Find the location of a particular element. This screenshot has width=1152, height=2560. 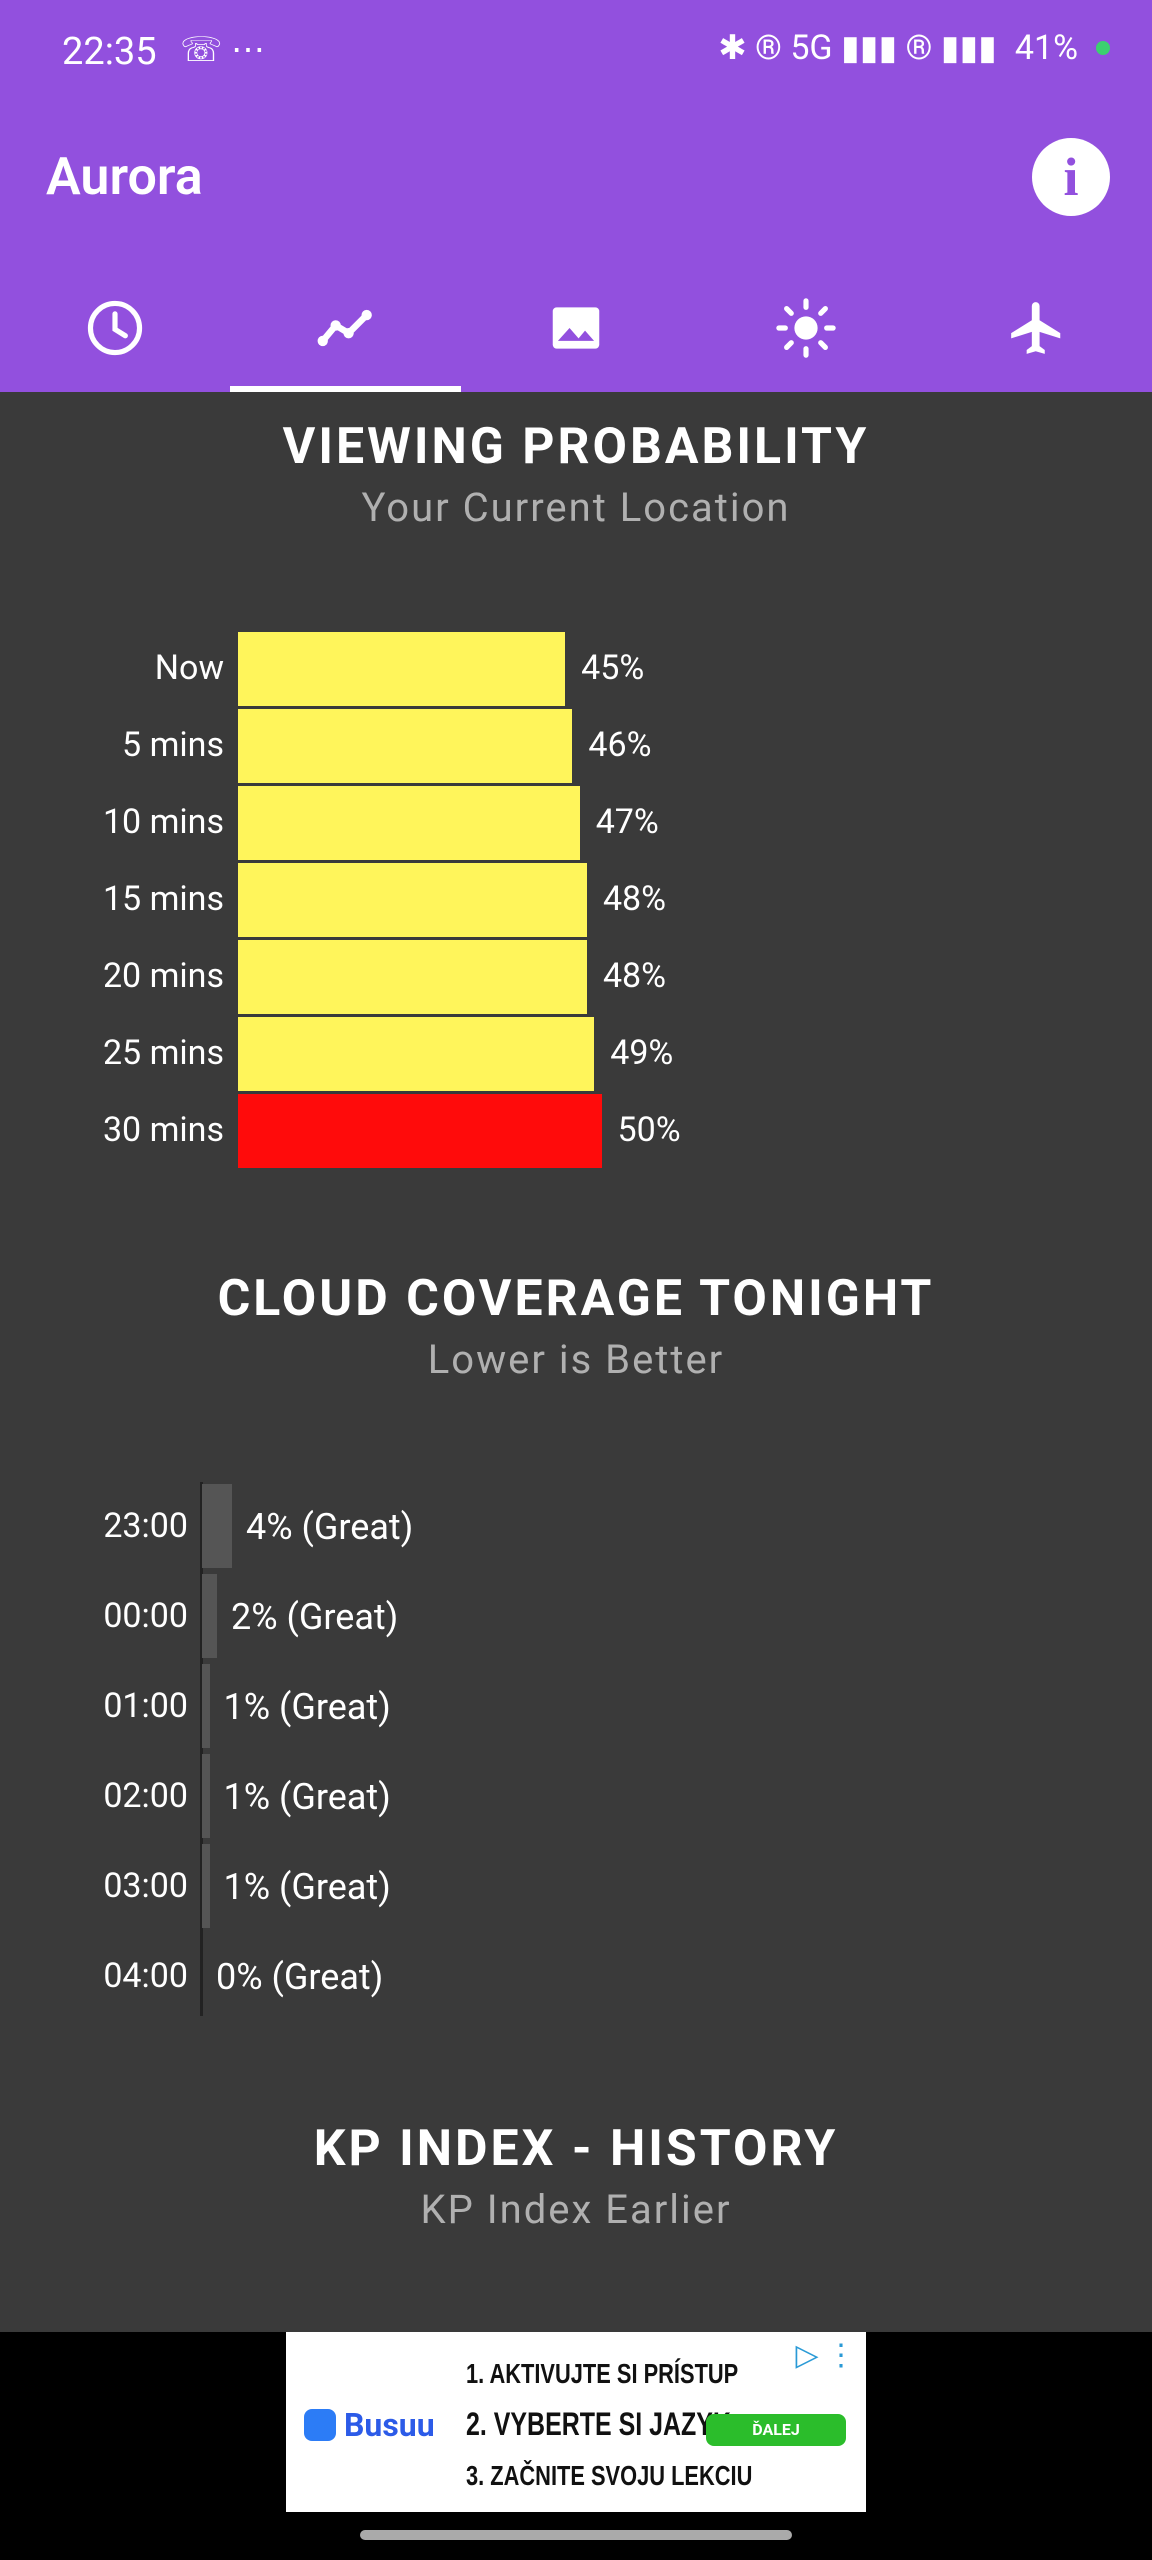

ad-line-2: 2. VYBERTE SI JAZYK is located at coordinates (598, 2424).